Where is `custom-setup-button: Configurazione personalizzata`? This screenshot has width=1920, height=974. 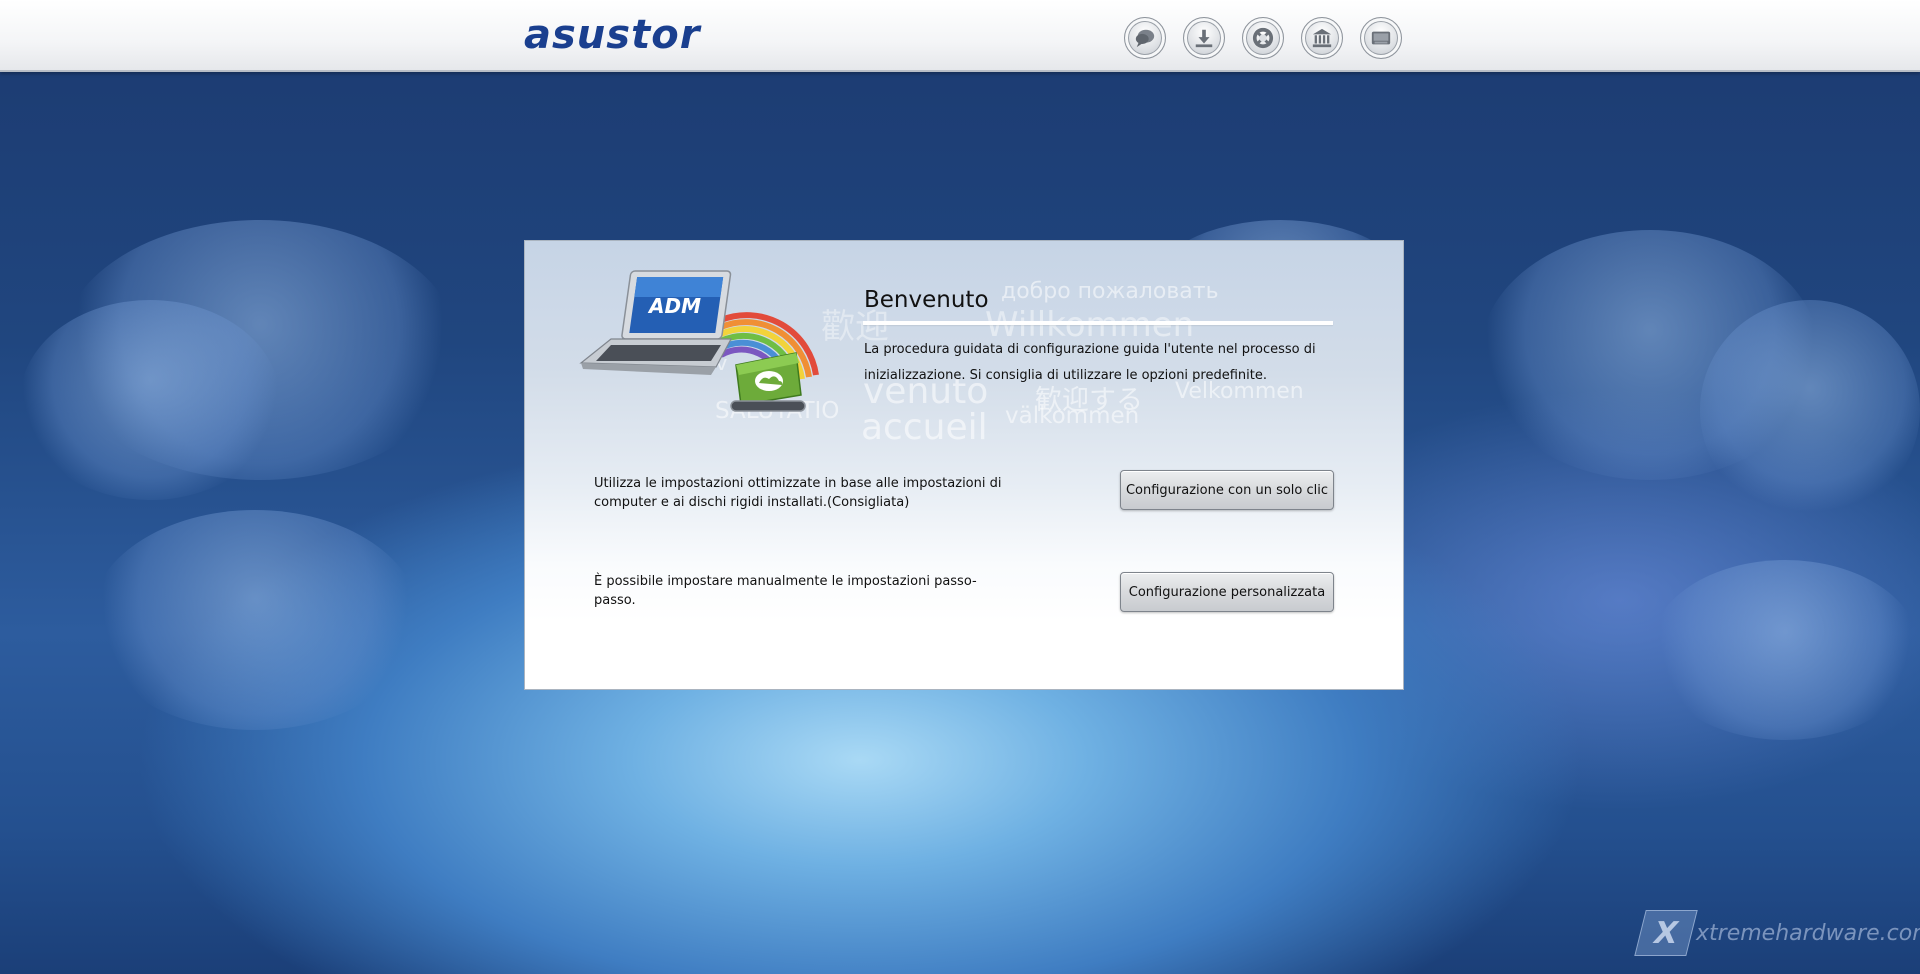
custom-setup-button: Configurazione personalizzata is located at coordinates (1227, 592).